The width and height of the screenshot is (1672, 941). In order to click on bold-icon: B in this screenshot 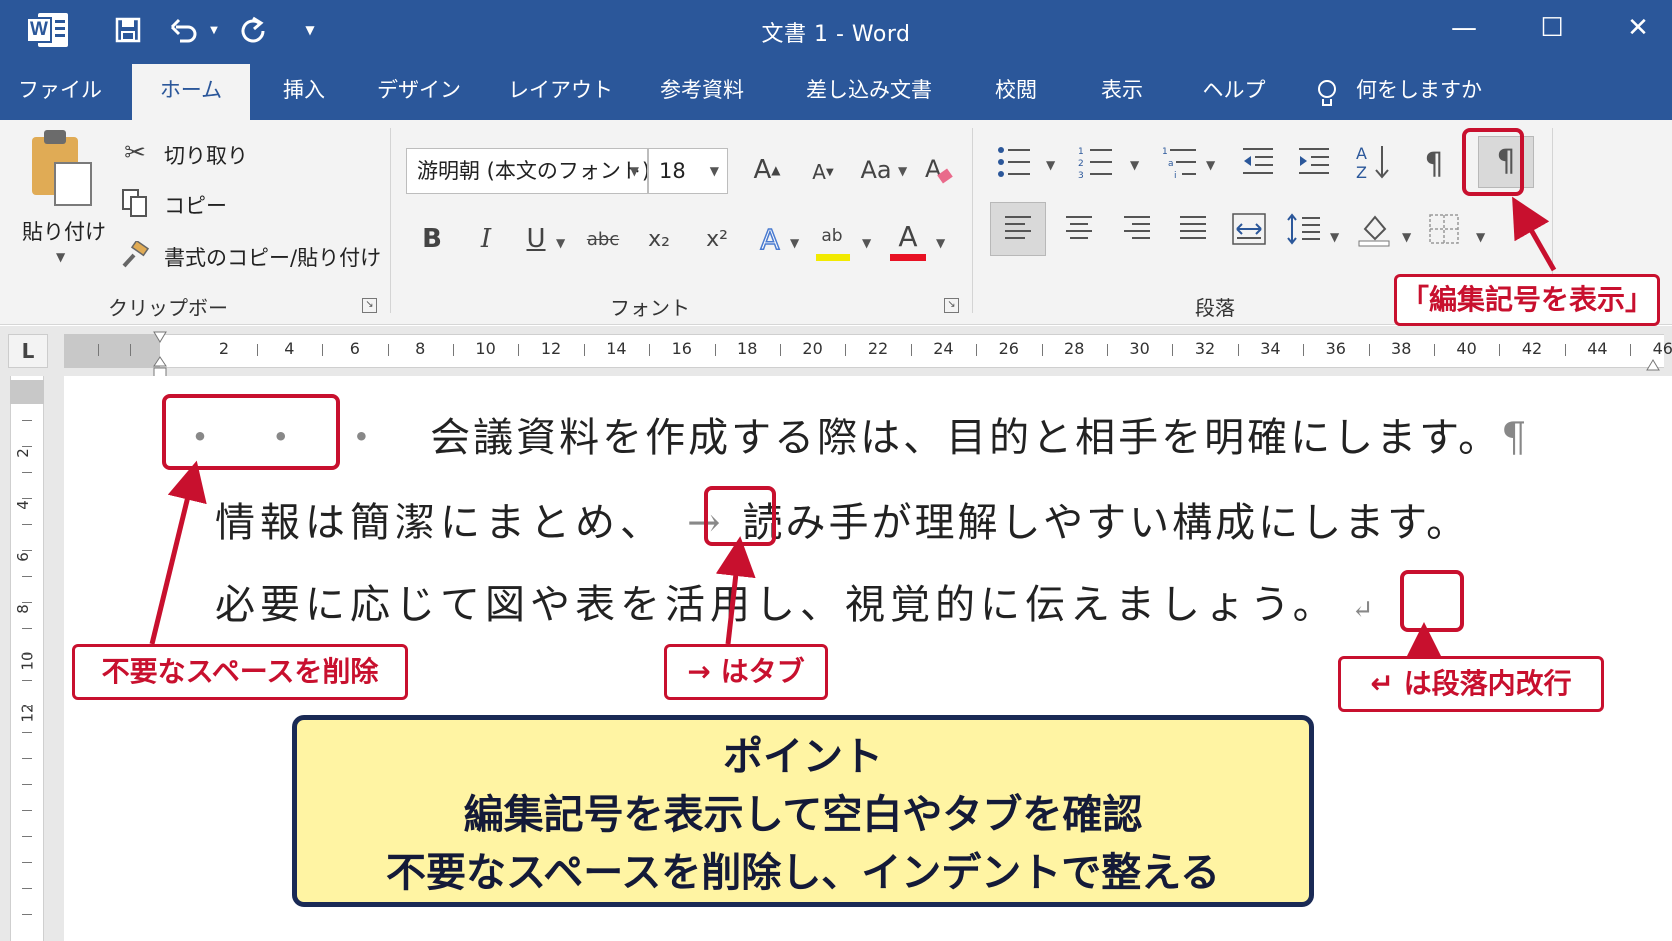, I will do `click(432, 239)`.